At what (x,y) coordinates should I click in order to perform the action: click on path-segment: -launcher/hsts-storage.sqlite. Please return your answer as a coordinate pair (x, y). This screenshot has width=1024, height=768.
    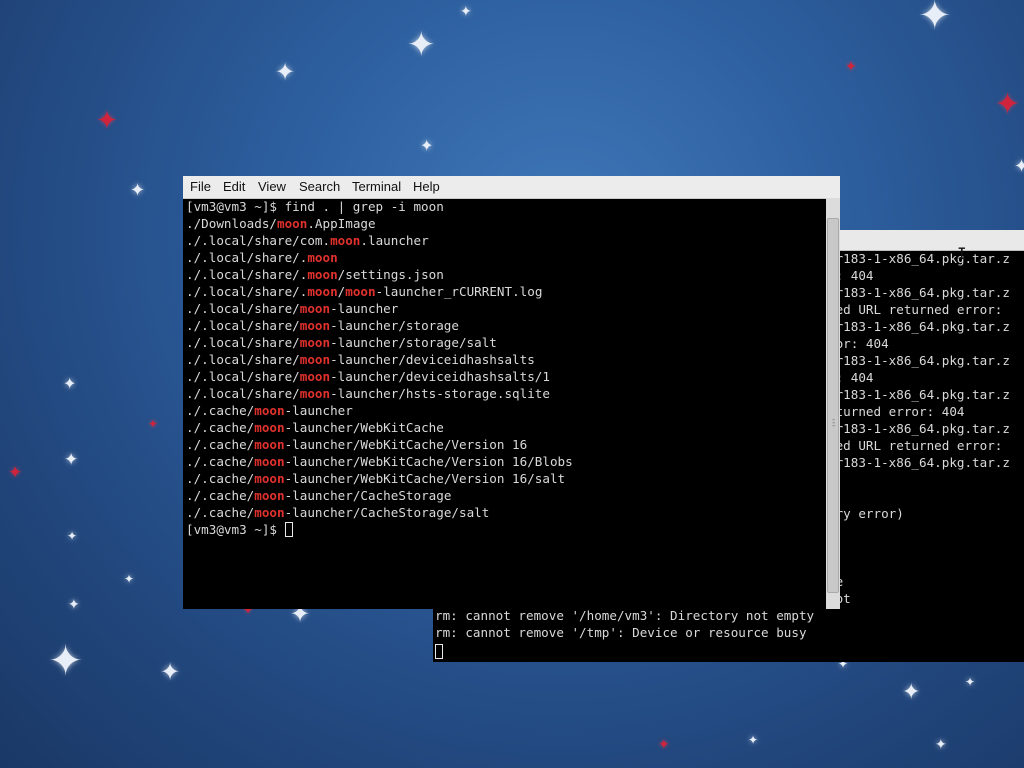
    Looking at the image, I should click on (440, 393).